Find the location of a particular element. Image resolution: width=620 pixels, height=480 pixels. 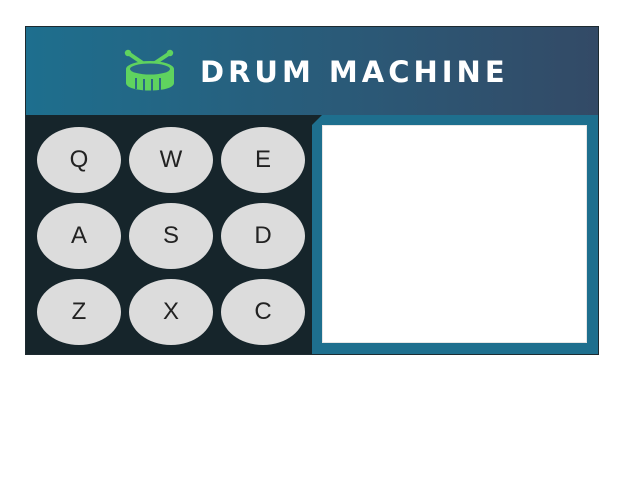

drum-pad-c: C is located at coordinates (263, 312).